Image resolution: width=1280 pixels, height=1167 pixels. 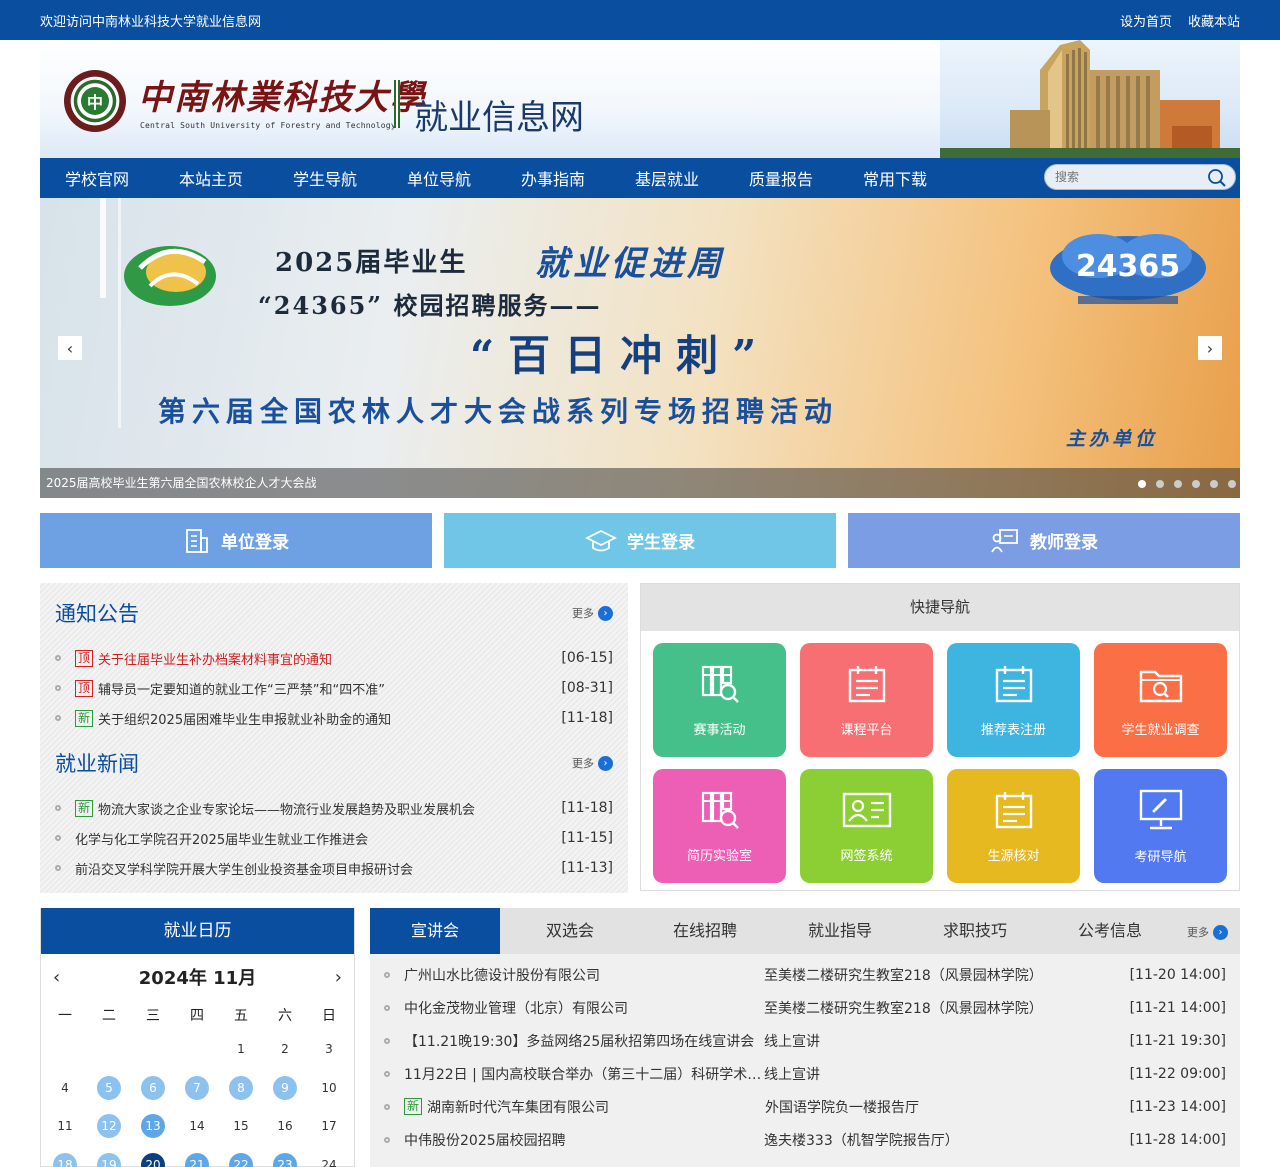 What do you see at coordinates (65, 1088) in the screenshot?
I see `calendar-day: 4` at bounding box center [65, 1088].